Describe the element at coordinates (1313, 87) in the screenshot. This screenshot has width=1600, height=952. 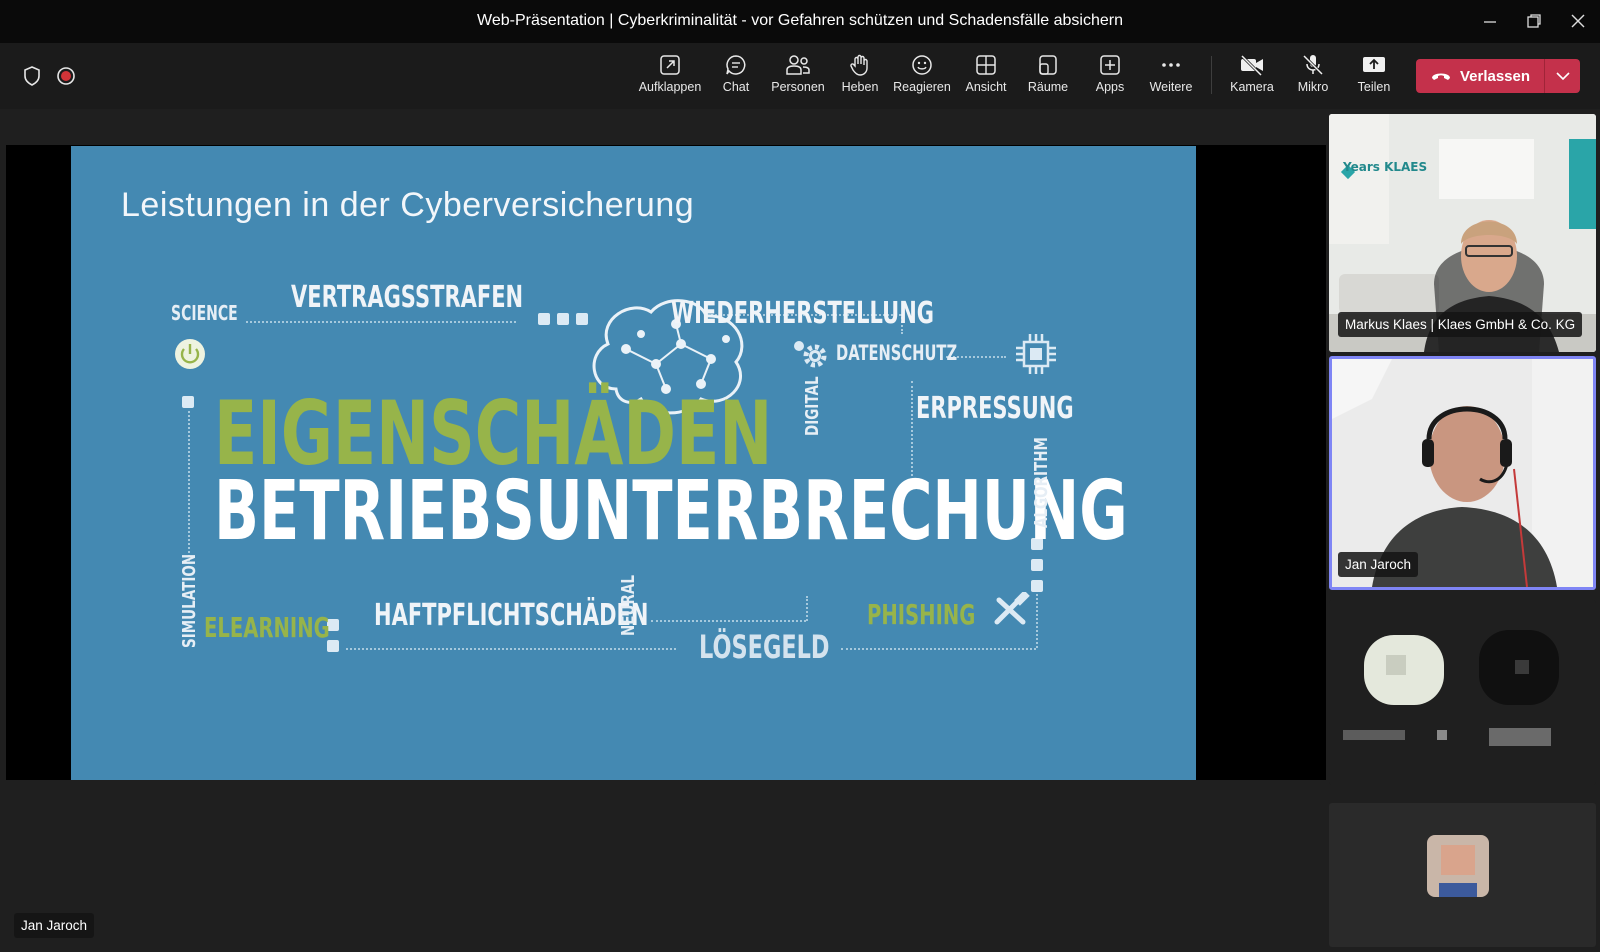
I see `tool-label: Mikro` at that location.